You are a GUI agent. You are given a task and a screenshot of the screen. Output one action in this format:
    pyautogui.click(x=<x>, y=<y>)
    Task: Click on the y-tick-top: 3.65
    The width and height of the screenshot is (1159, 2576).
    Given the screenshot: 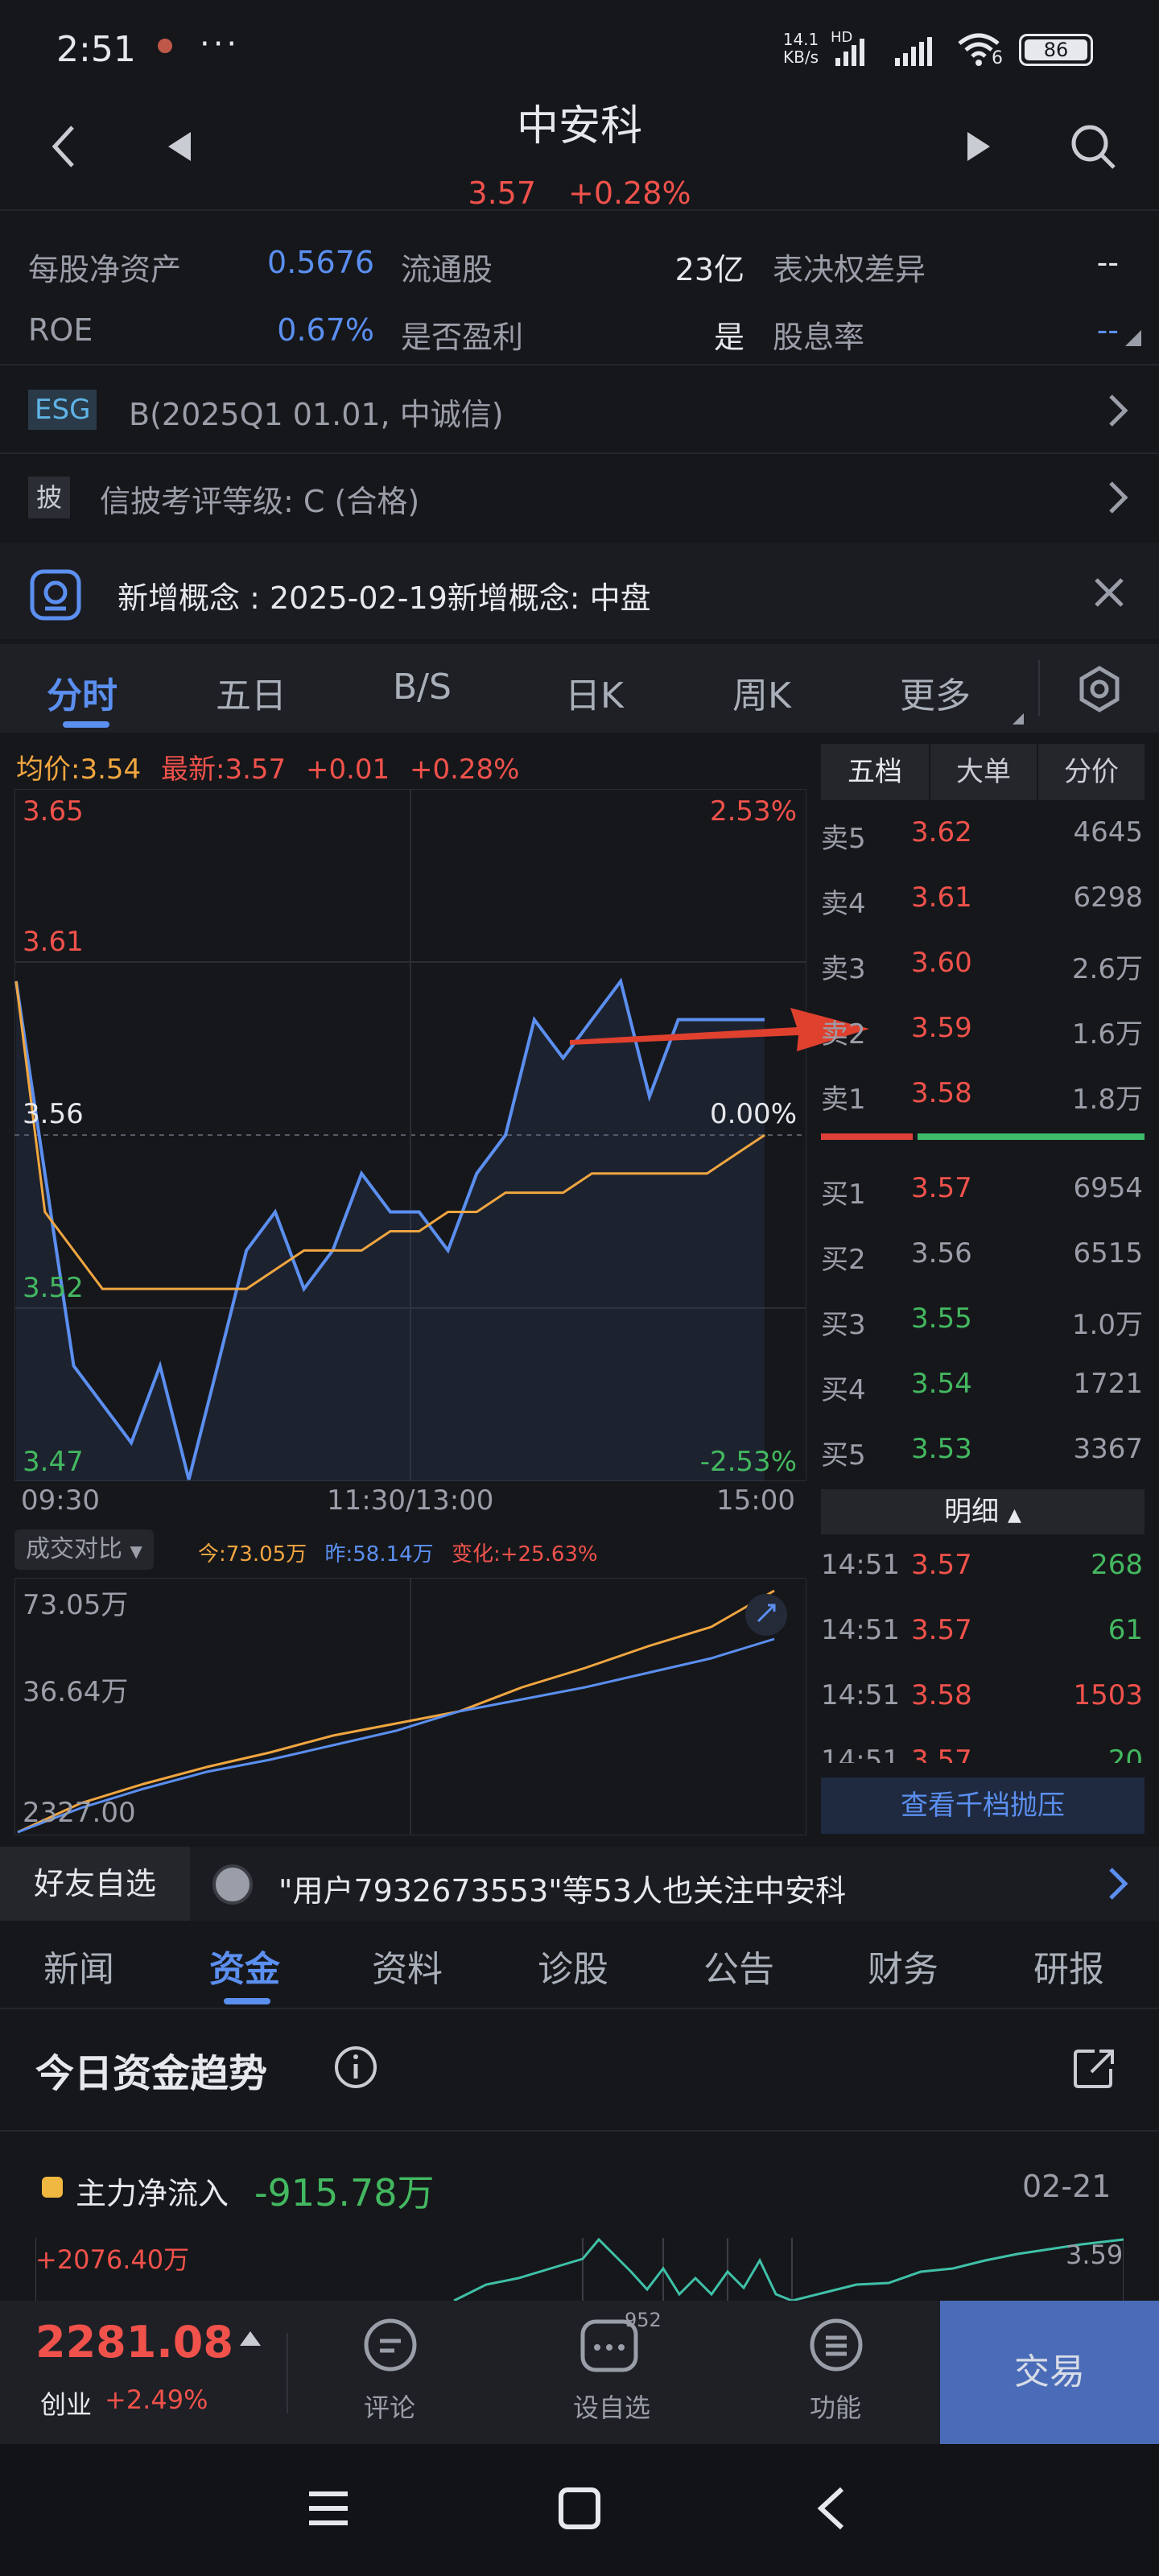 What is the action you would take?
    pyautogui.click(x=53, y=811)
    